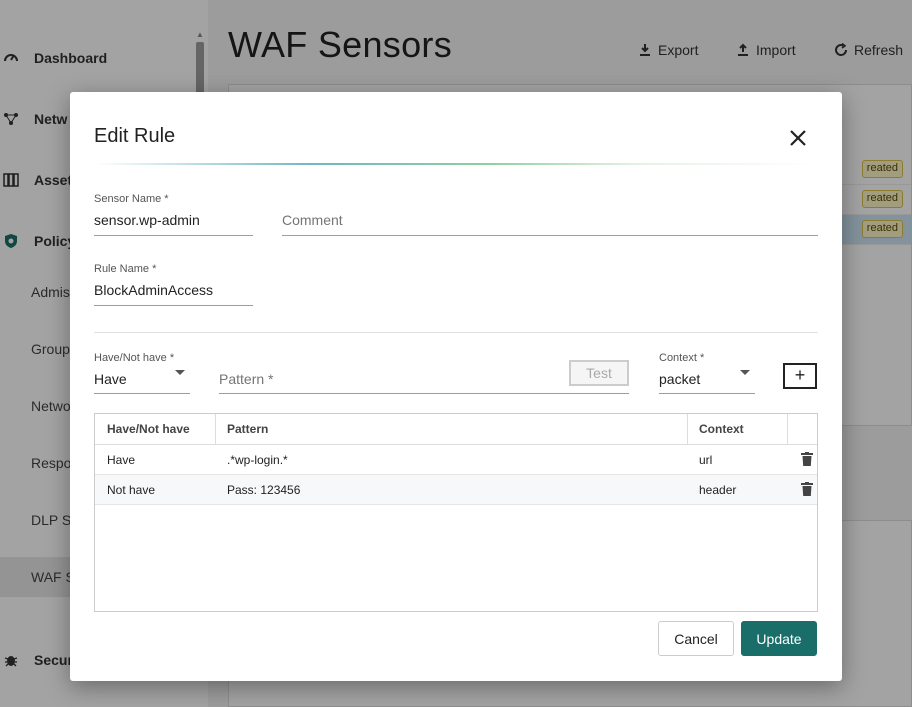 This screenshot has width=912, height=707. What do you see at coordinates (142, 393) in the screenshot?
I see `have-not-have-underline` at bounding box center [142, 393].